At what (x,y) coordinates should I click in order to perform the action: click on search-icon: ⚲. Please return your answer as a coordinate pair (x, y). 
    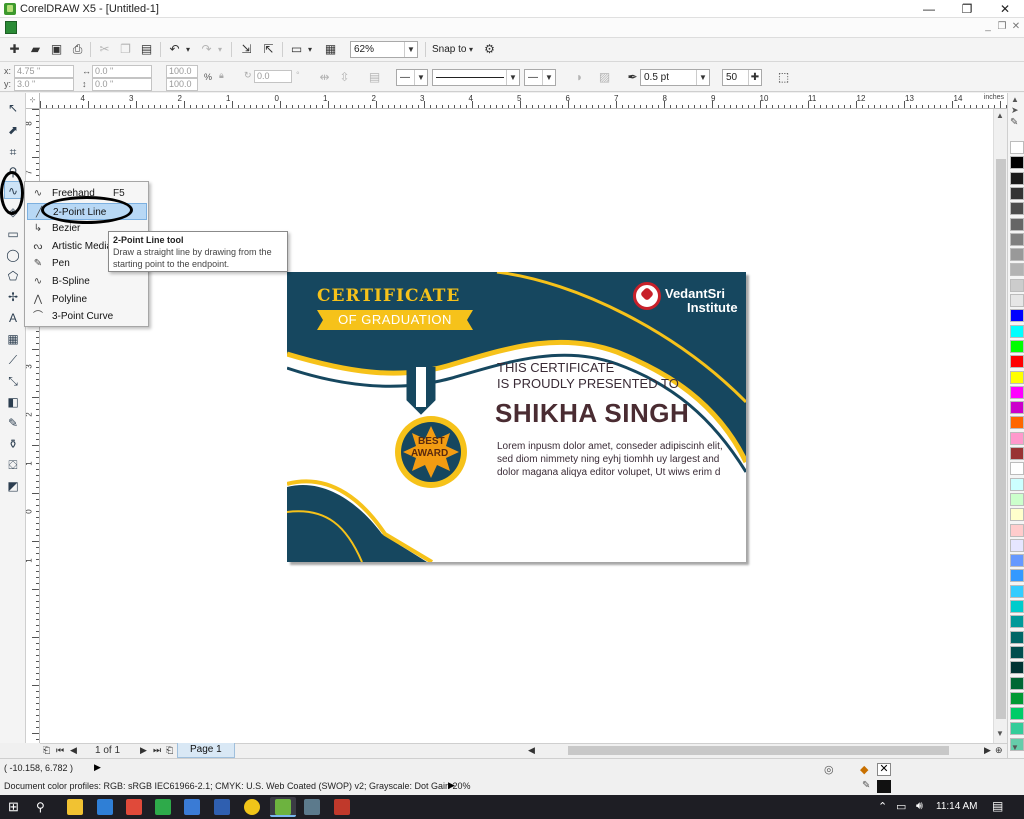
    Looking at the image, I should click on (44, 807).